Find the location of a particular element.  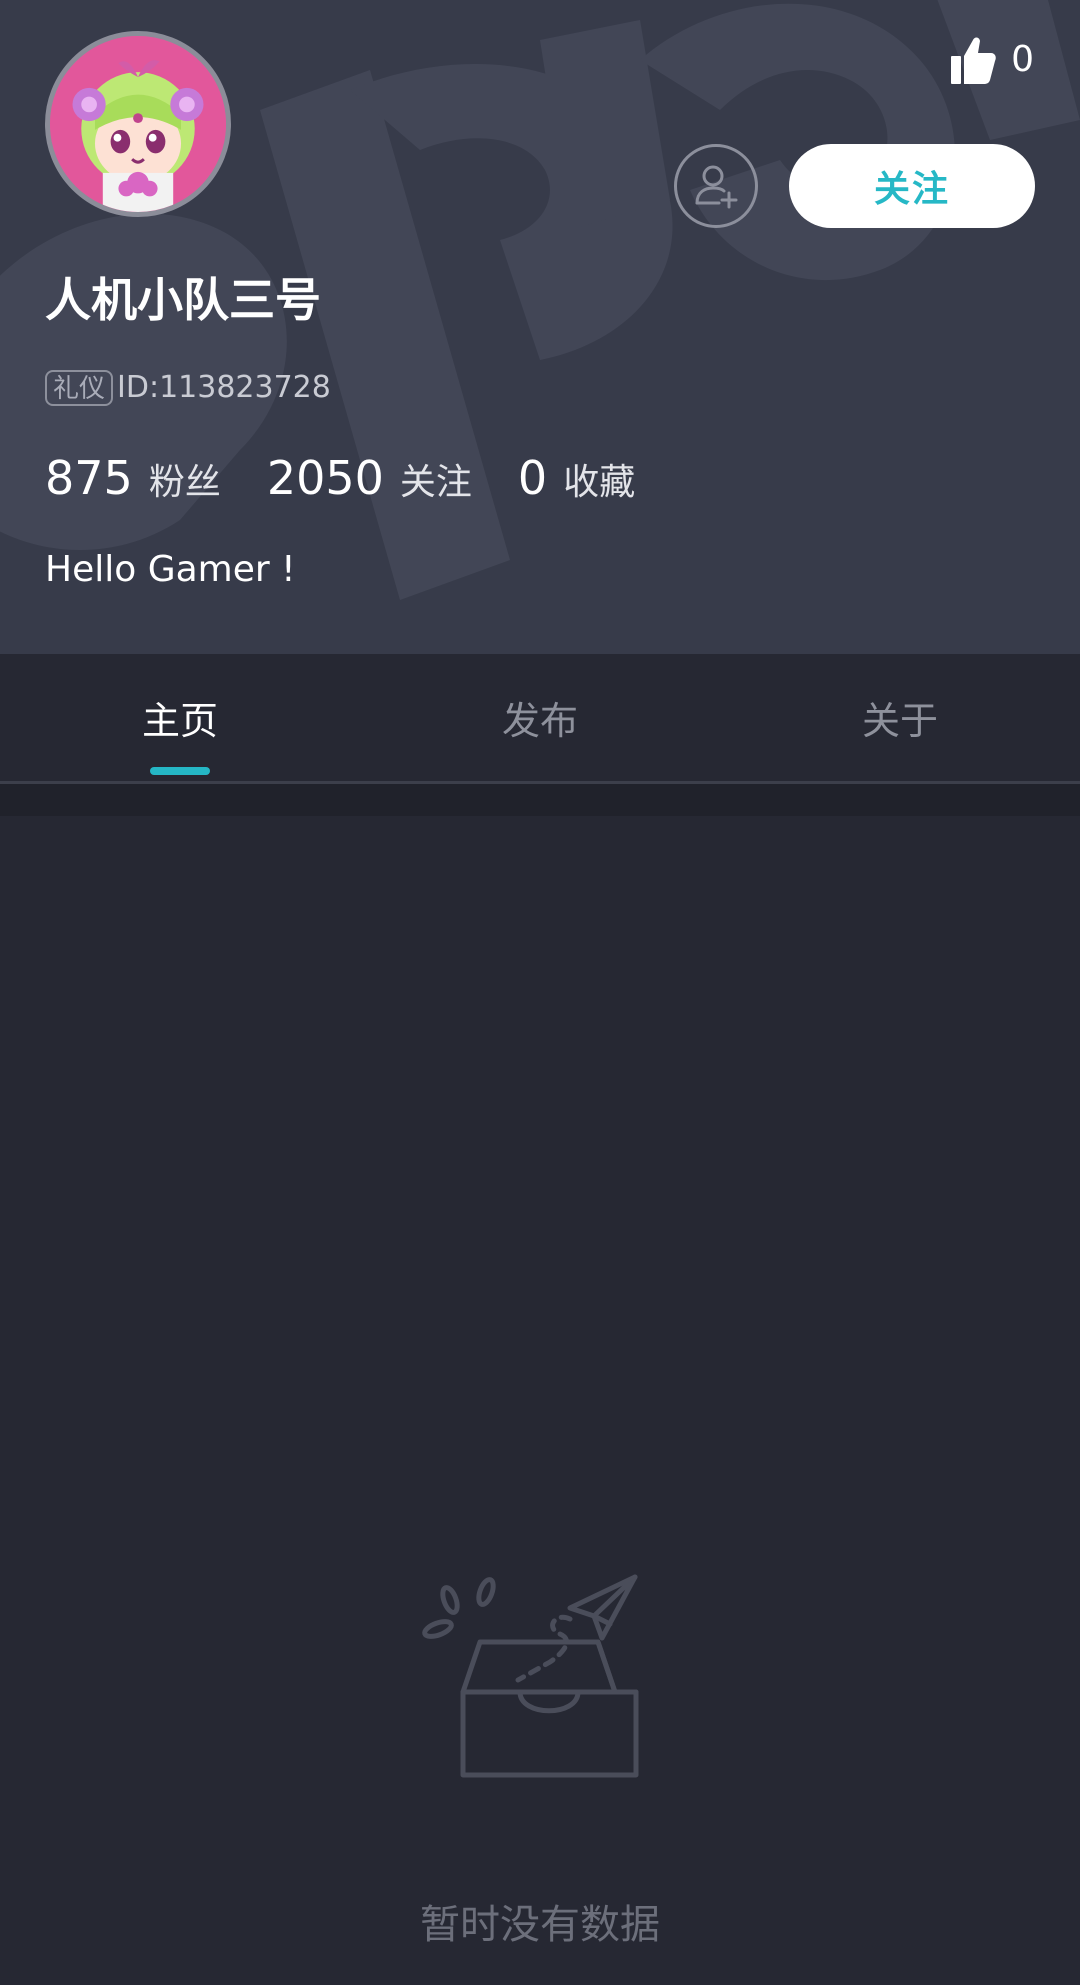

bio: Hello Gamer ! is located at coordinates (170, 569).